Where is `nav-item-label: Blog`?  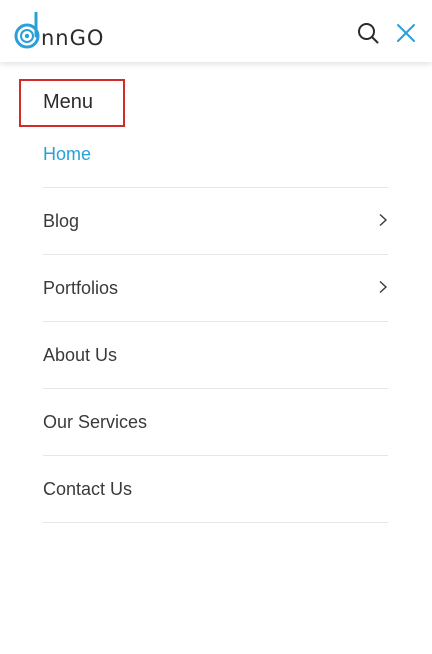 nav-item-label: Blog is located at coordinates (61, 221).